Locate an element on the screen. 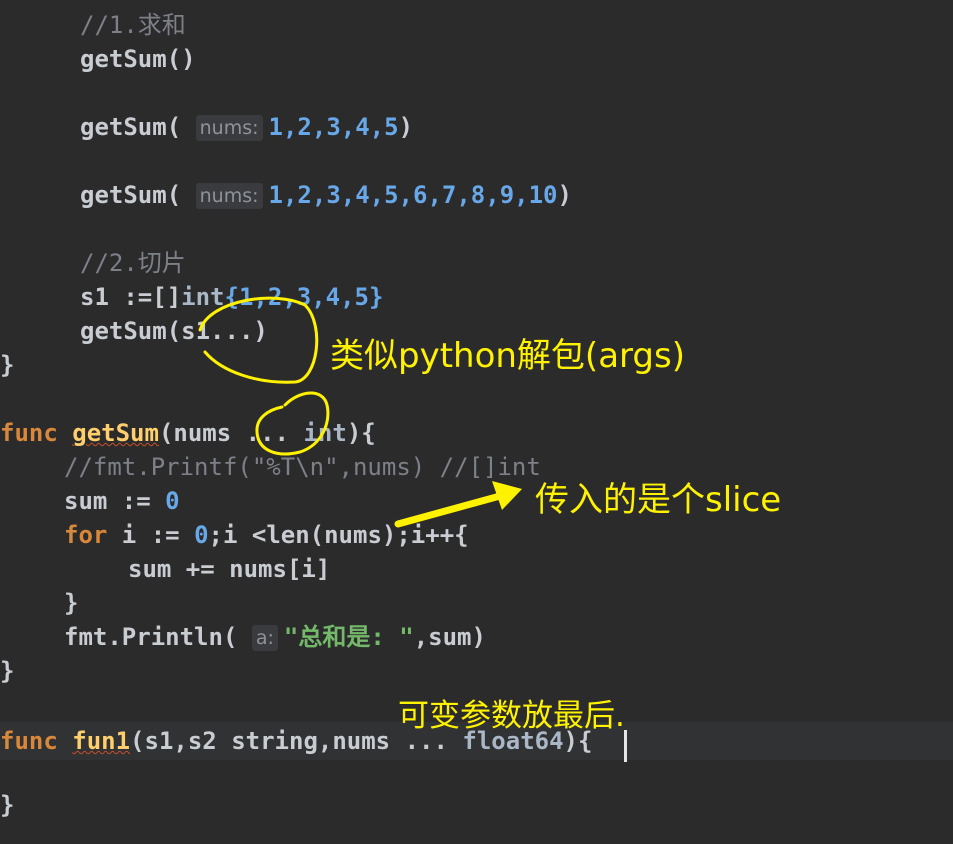  code-call-getsum-unpack: getSum(s1...) is located at coordinates (174, 331).